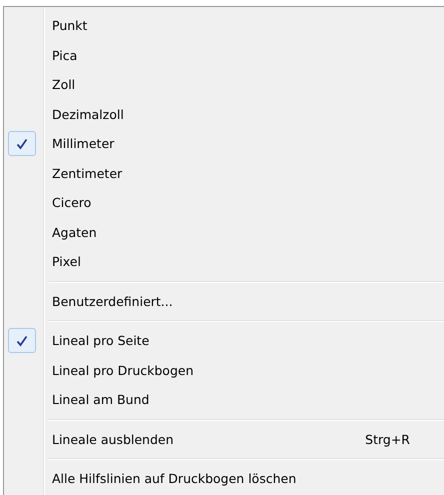  Describe the element at coordinates (224, 232) in the screenshot. I see `menu-item: Agaten` at that location.